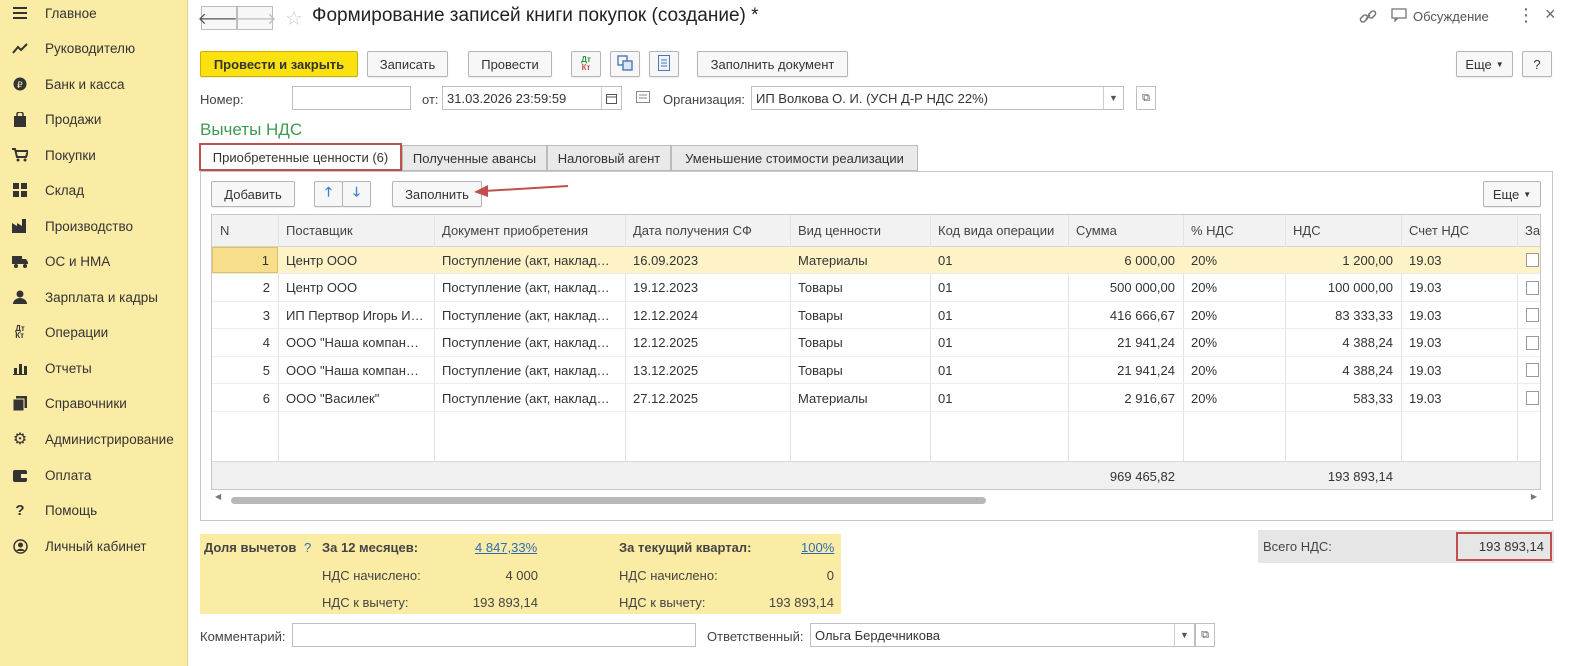 This screenshot has width=1587, height=666. I want to click on post-button: Провести, so click(510, 64).